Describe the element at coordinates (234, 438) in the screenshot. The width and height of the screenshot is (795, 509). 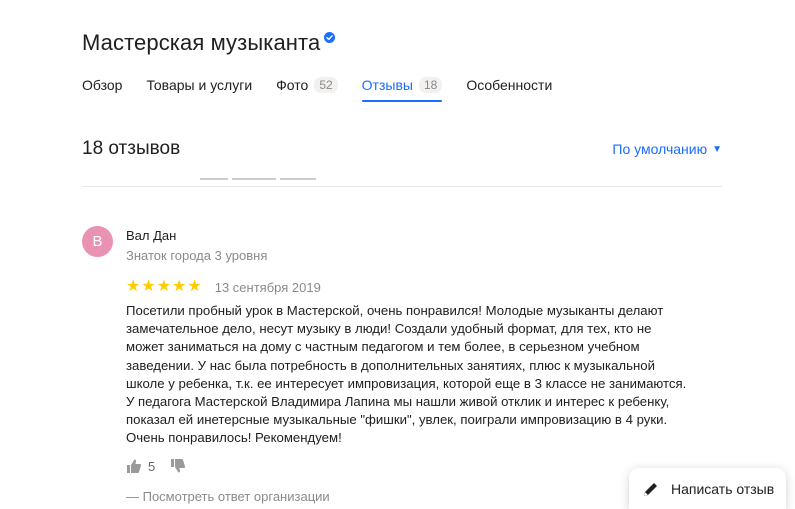
I see `review-text-line: Очень понравилось! Рекомендуем!` at that location.